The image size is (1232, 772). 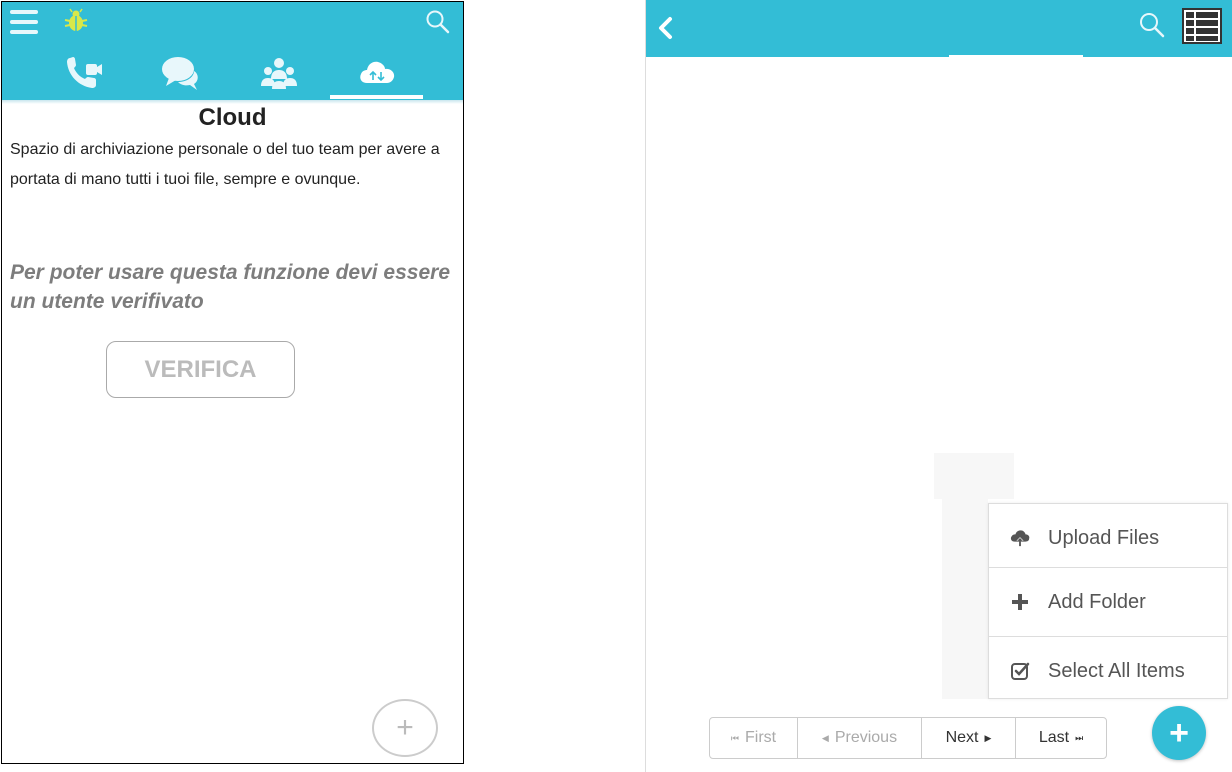 I want to click on cloud-upload-icon, so click(x=1020, y=538).